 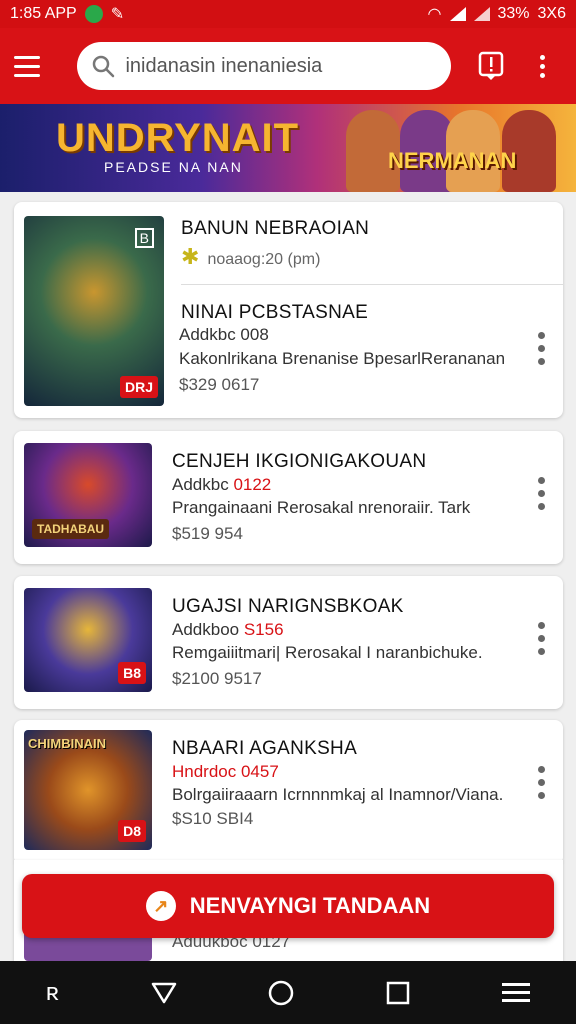 What do you see at coordinates (398, 993) in the screenshot?
I see `recents-icon` at bounding box center [398, 993].